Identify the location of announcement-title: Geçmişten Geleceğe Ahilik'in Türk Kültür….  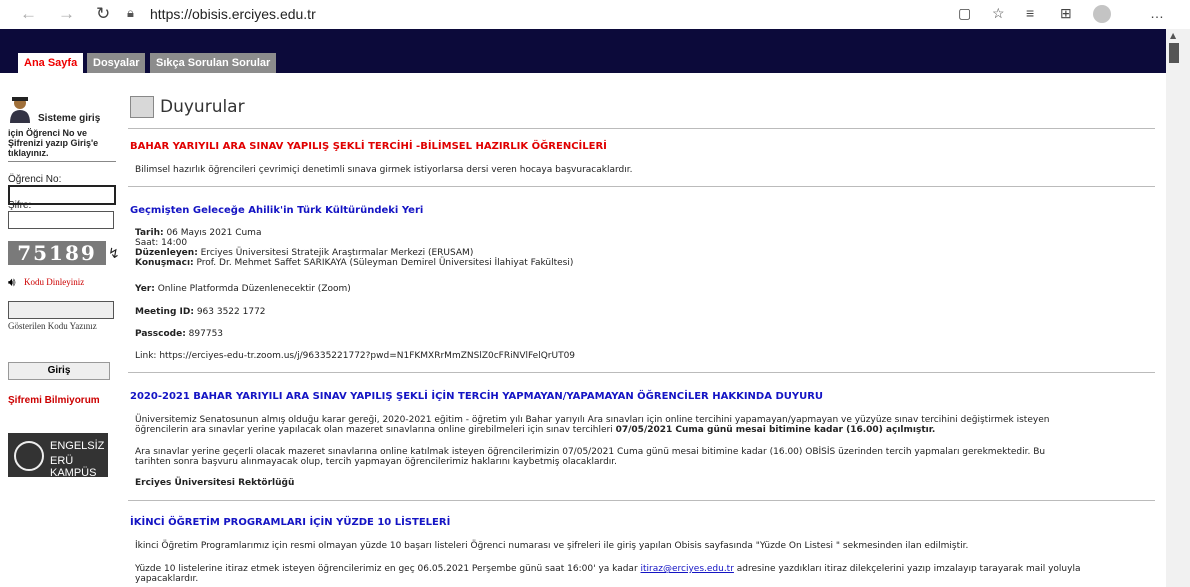
(276, 210).